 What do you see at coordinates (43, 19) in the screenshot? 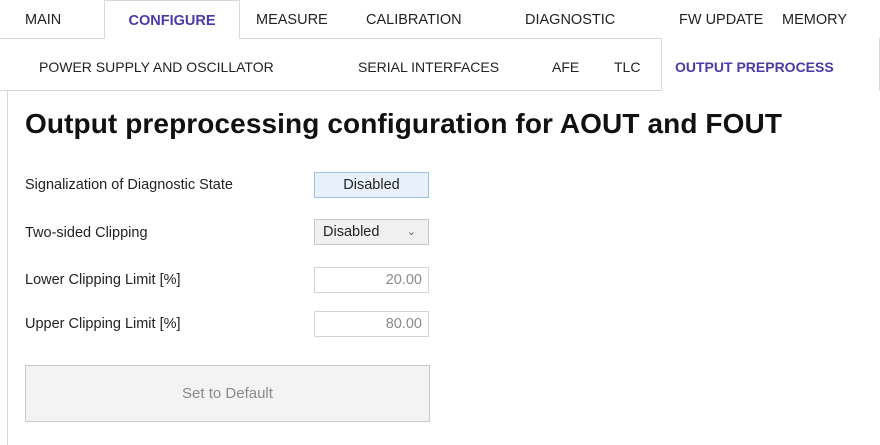
I see `tab-main: MAIN` at bounding box center [43, 19].